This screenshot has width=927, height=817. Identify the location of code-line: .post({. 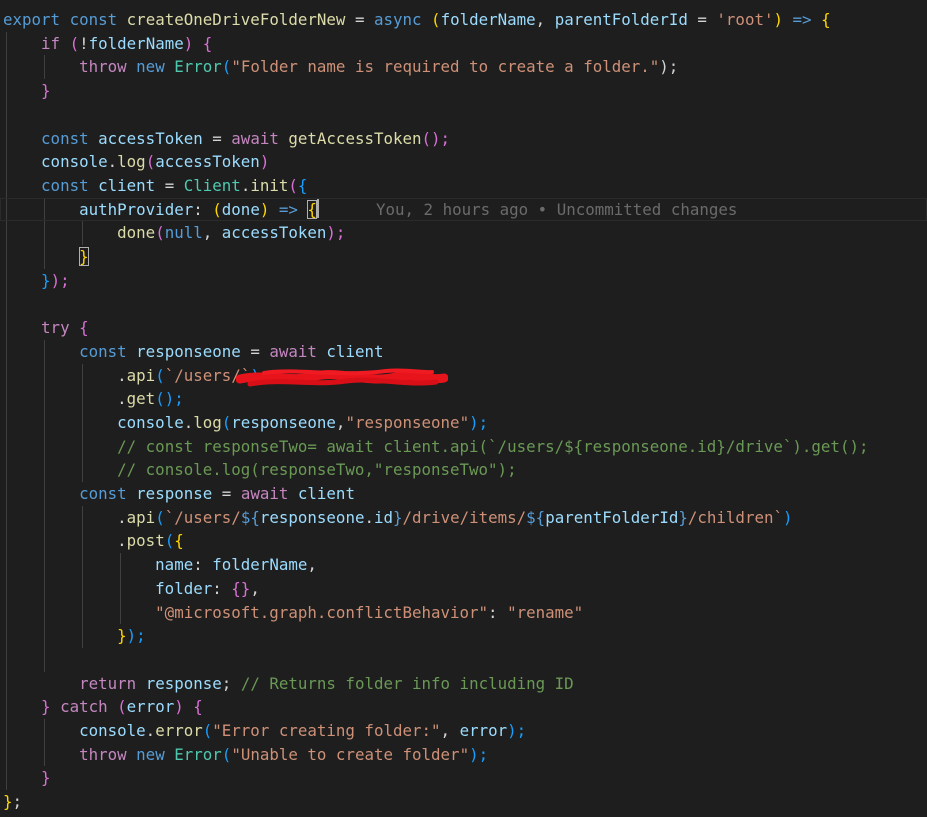
(93, 541).